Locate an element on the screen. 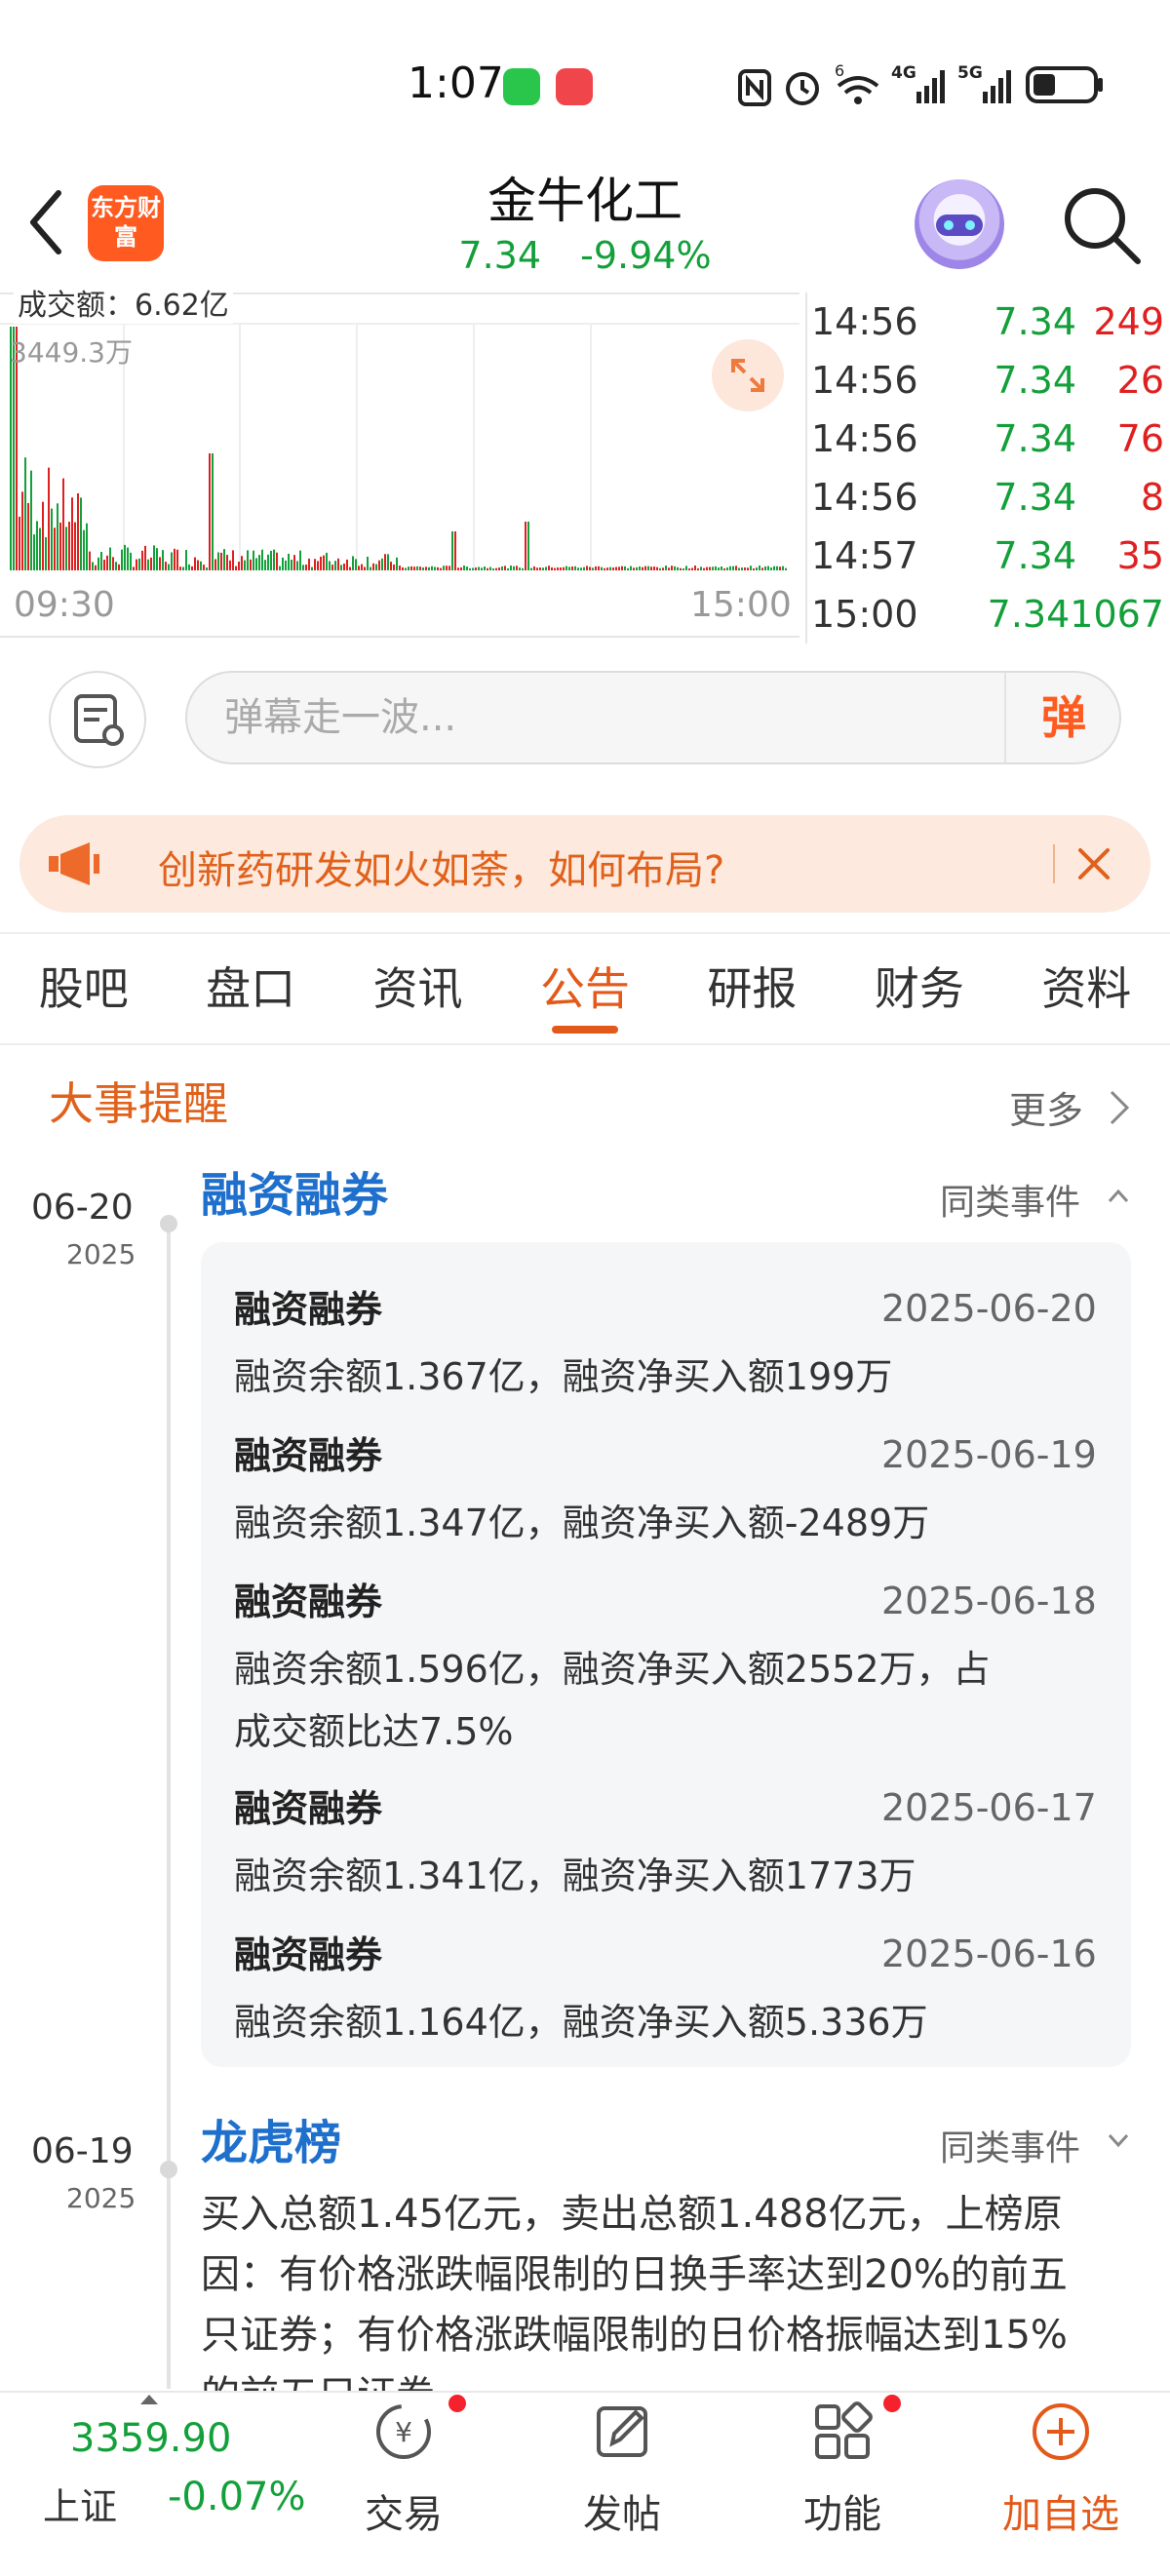  event-date: 06-19 is located at coordinates (82, 2151).